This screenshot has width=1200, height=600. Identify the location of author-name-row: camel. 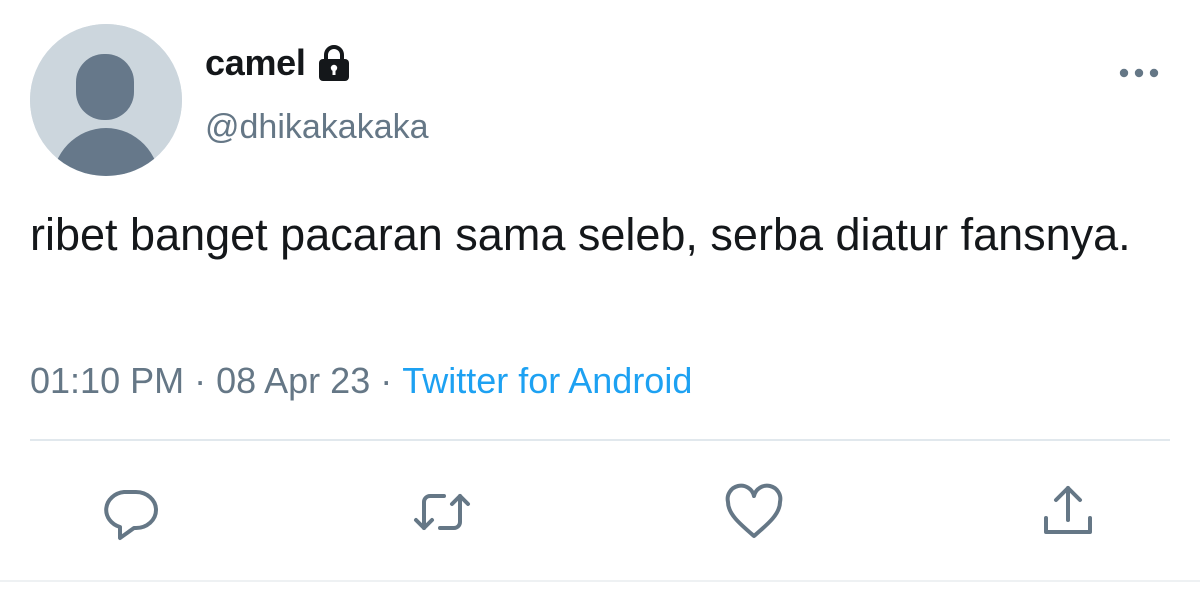
(278, 63).